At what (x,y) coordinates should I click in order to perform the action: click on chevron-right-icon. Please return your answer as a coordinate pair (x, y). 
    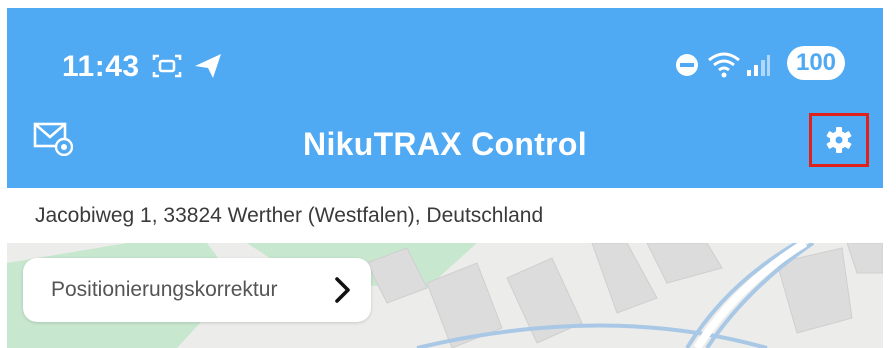
    Looking at the image, I should click on (342, 290).